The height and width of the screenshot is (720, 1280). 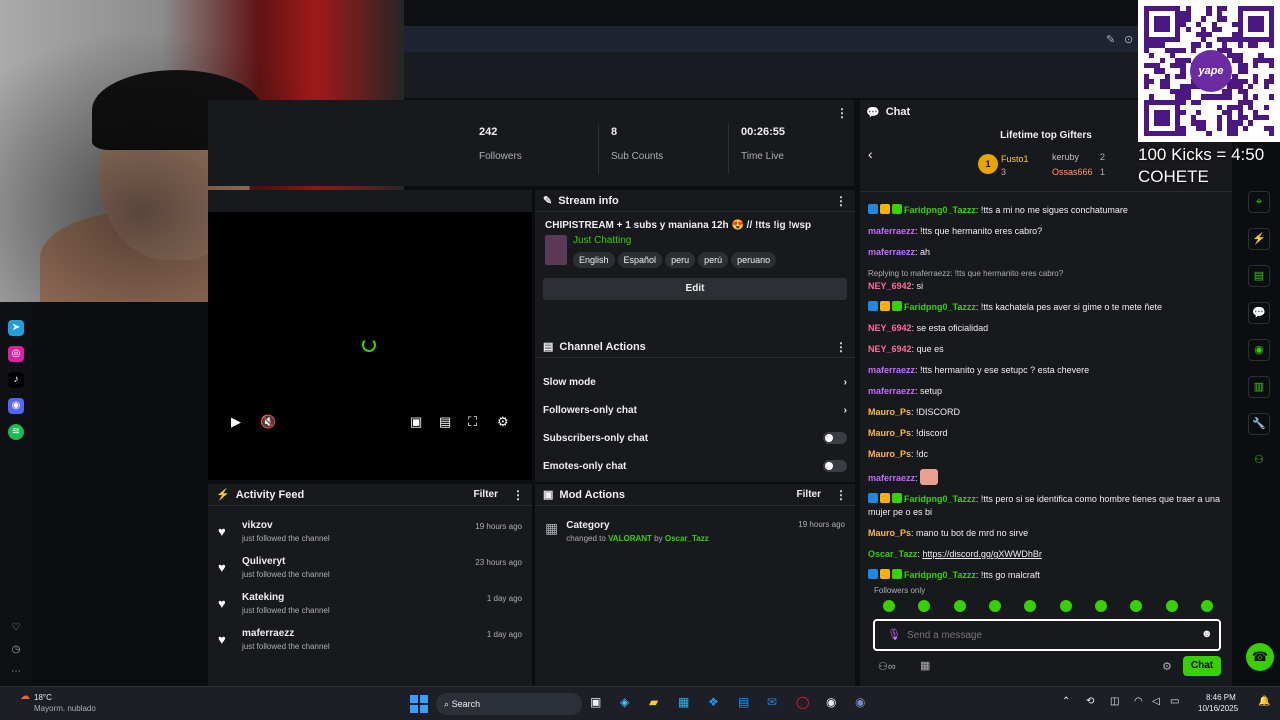 I want to click on mod-actions-menu-icon: ⋮, so click(x=841, y=495).